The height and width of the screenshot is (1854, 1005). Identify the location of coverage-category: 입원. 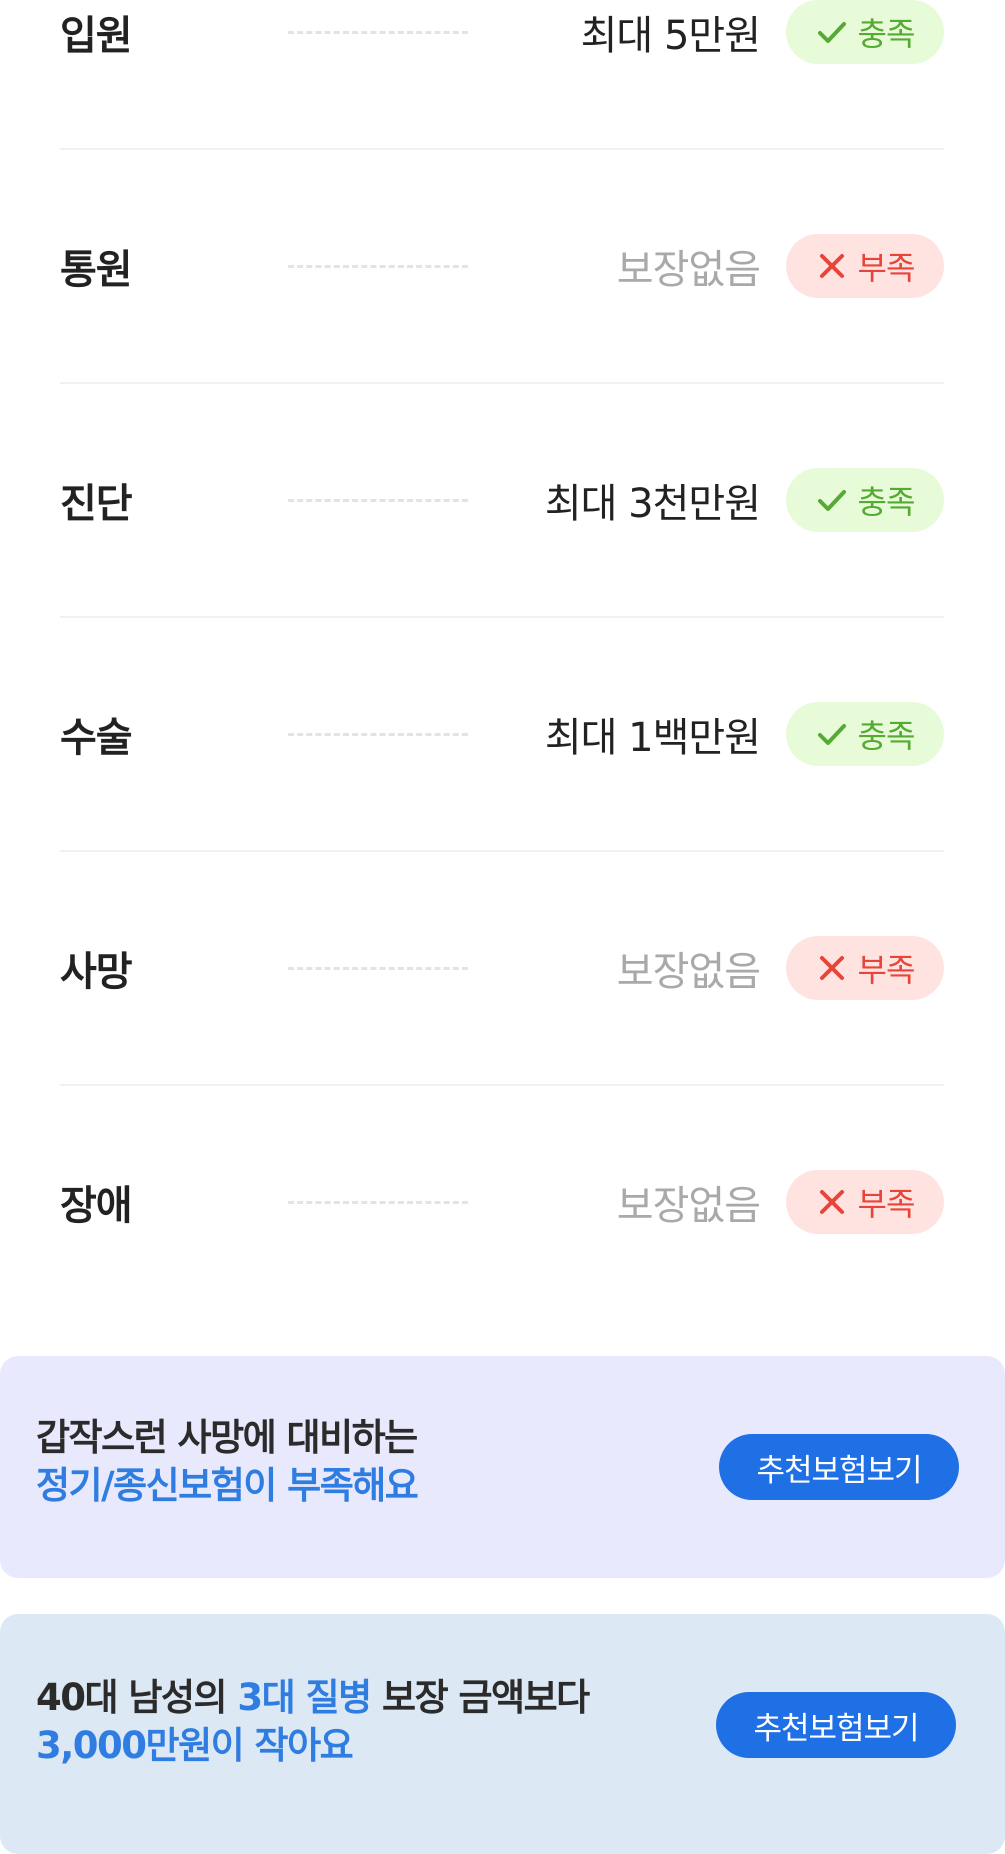
(96, 36).